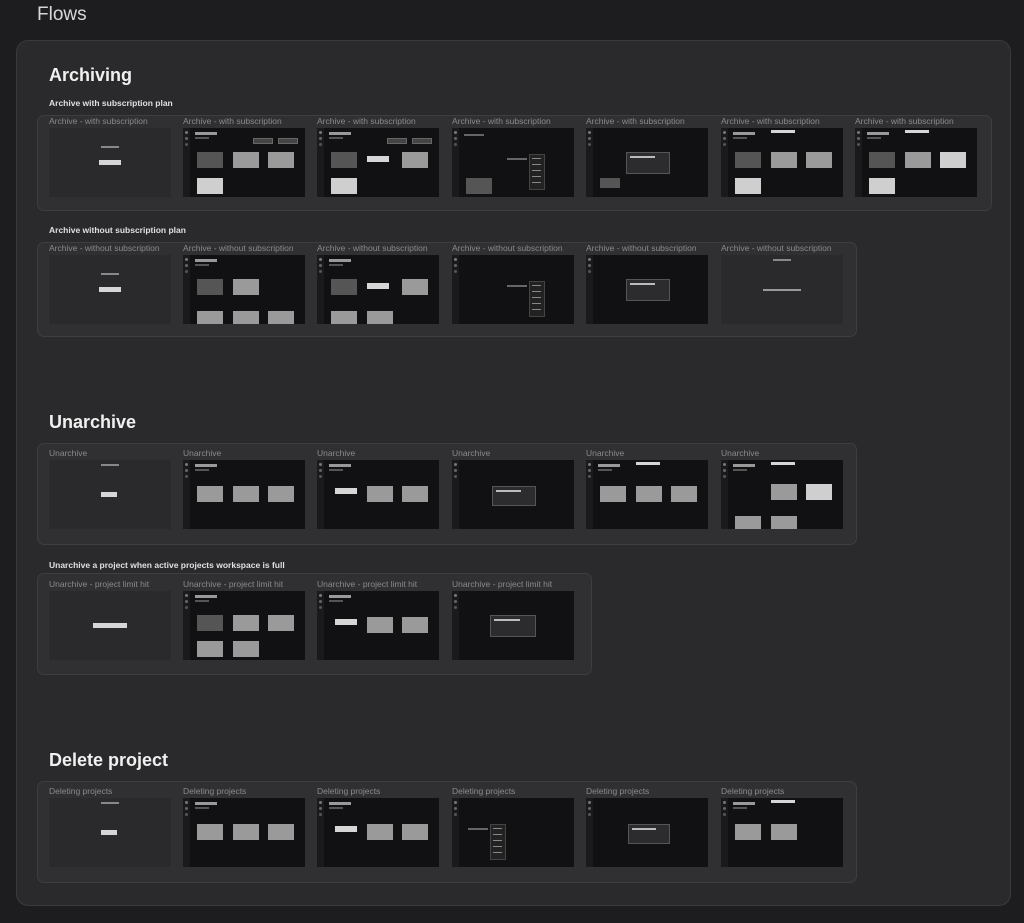 This screenshot has width=1024, height=923. Describe the element at coordinates (62, 14) in the screenshot. I see `page-title: Flows` at that location.